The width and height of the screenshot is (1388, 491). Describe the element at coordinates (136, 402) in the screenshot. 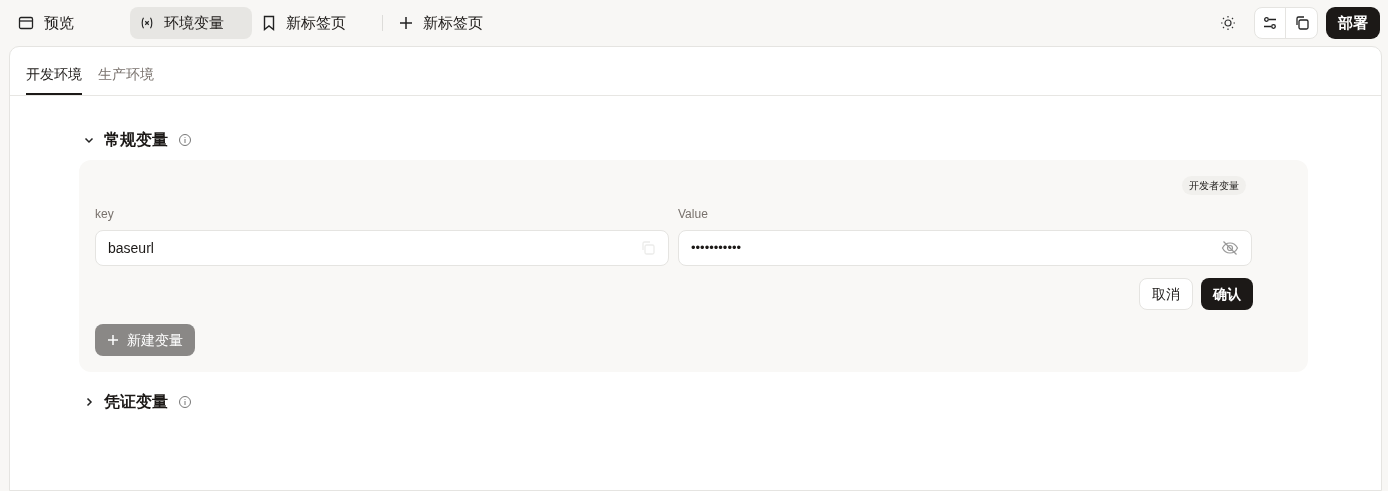

I see `section-title: 凭证变量` at that location.